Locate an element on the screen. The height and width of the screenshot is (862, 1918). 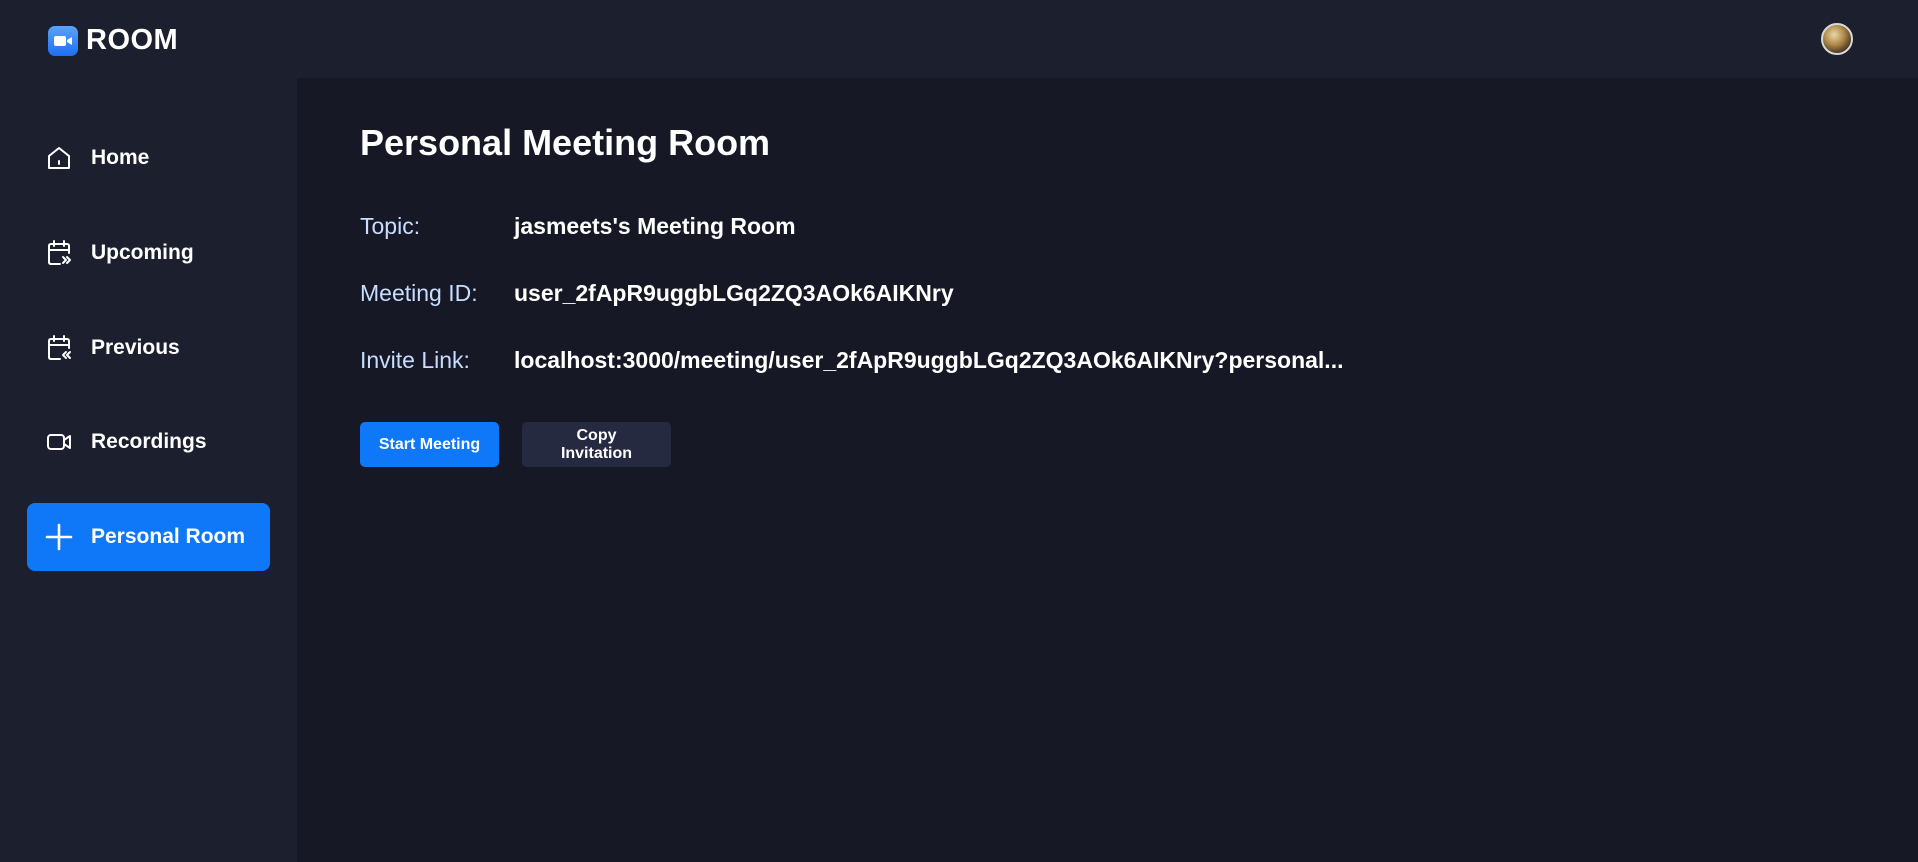
copy-invitation-button: Copy Invitation is located at coordinates (596, 444).